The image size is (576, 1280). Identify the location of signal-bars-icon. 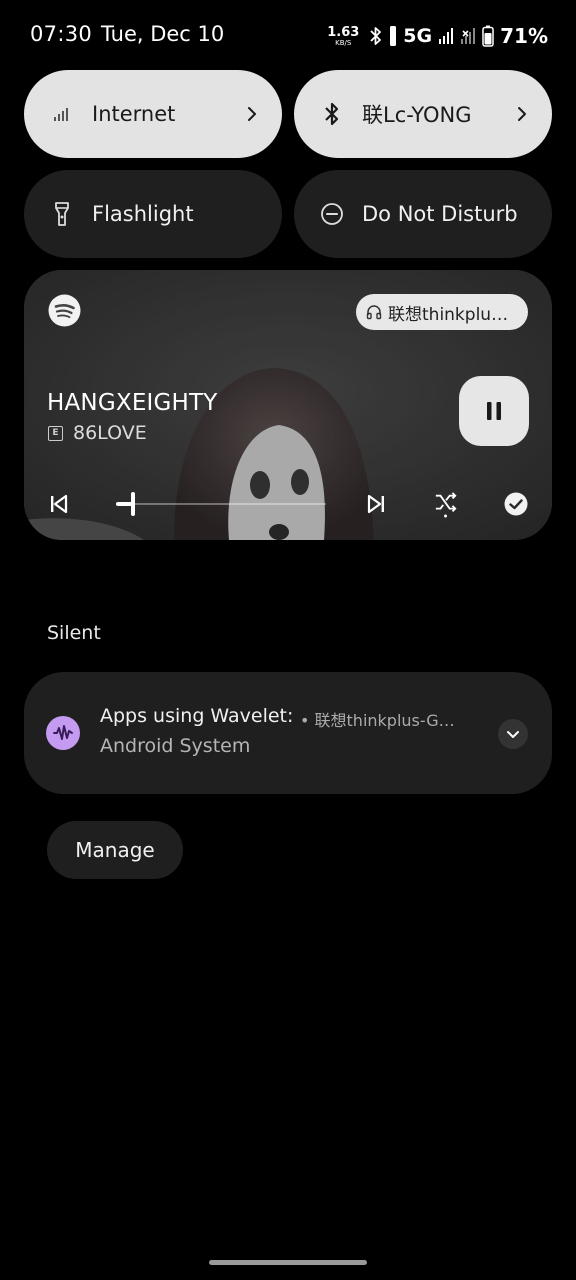
(62, 114).